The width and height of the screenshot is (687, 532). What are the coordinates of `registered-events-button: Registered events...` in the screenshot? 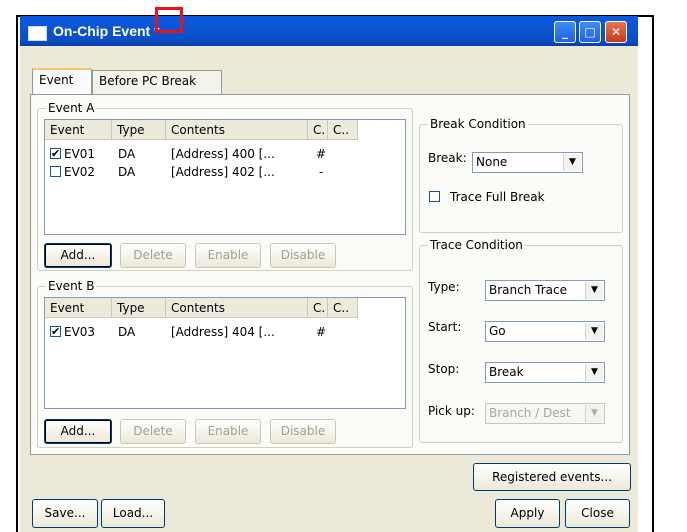 It's located at (552, 477).